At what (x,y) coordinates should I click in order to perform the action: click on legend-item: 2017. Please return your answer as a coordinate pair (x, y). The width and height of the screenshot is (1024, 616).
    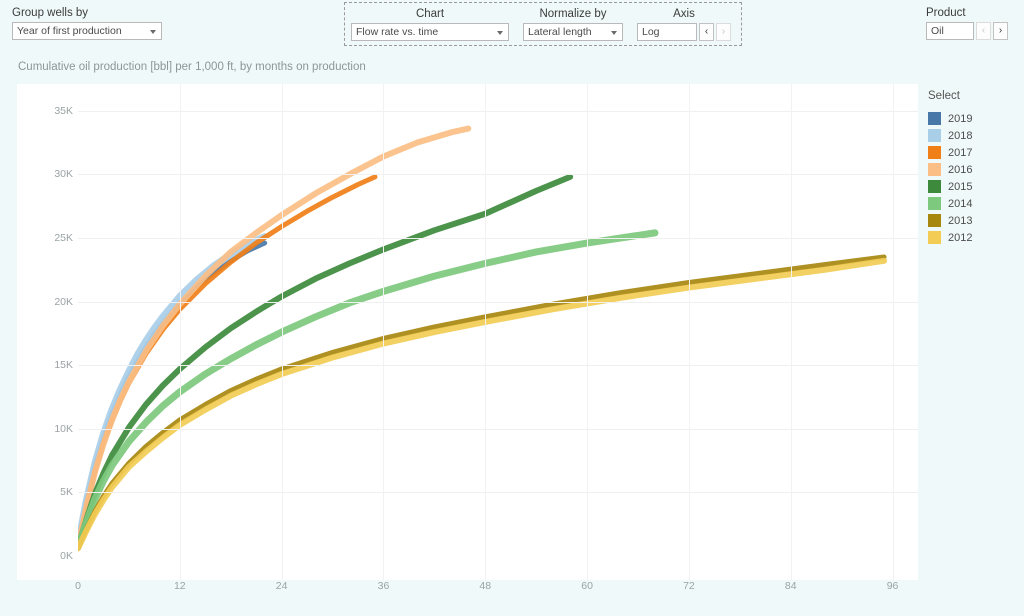
    Looking at the image, I should click on (973, 152).